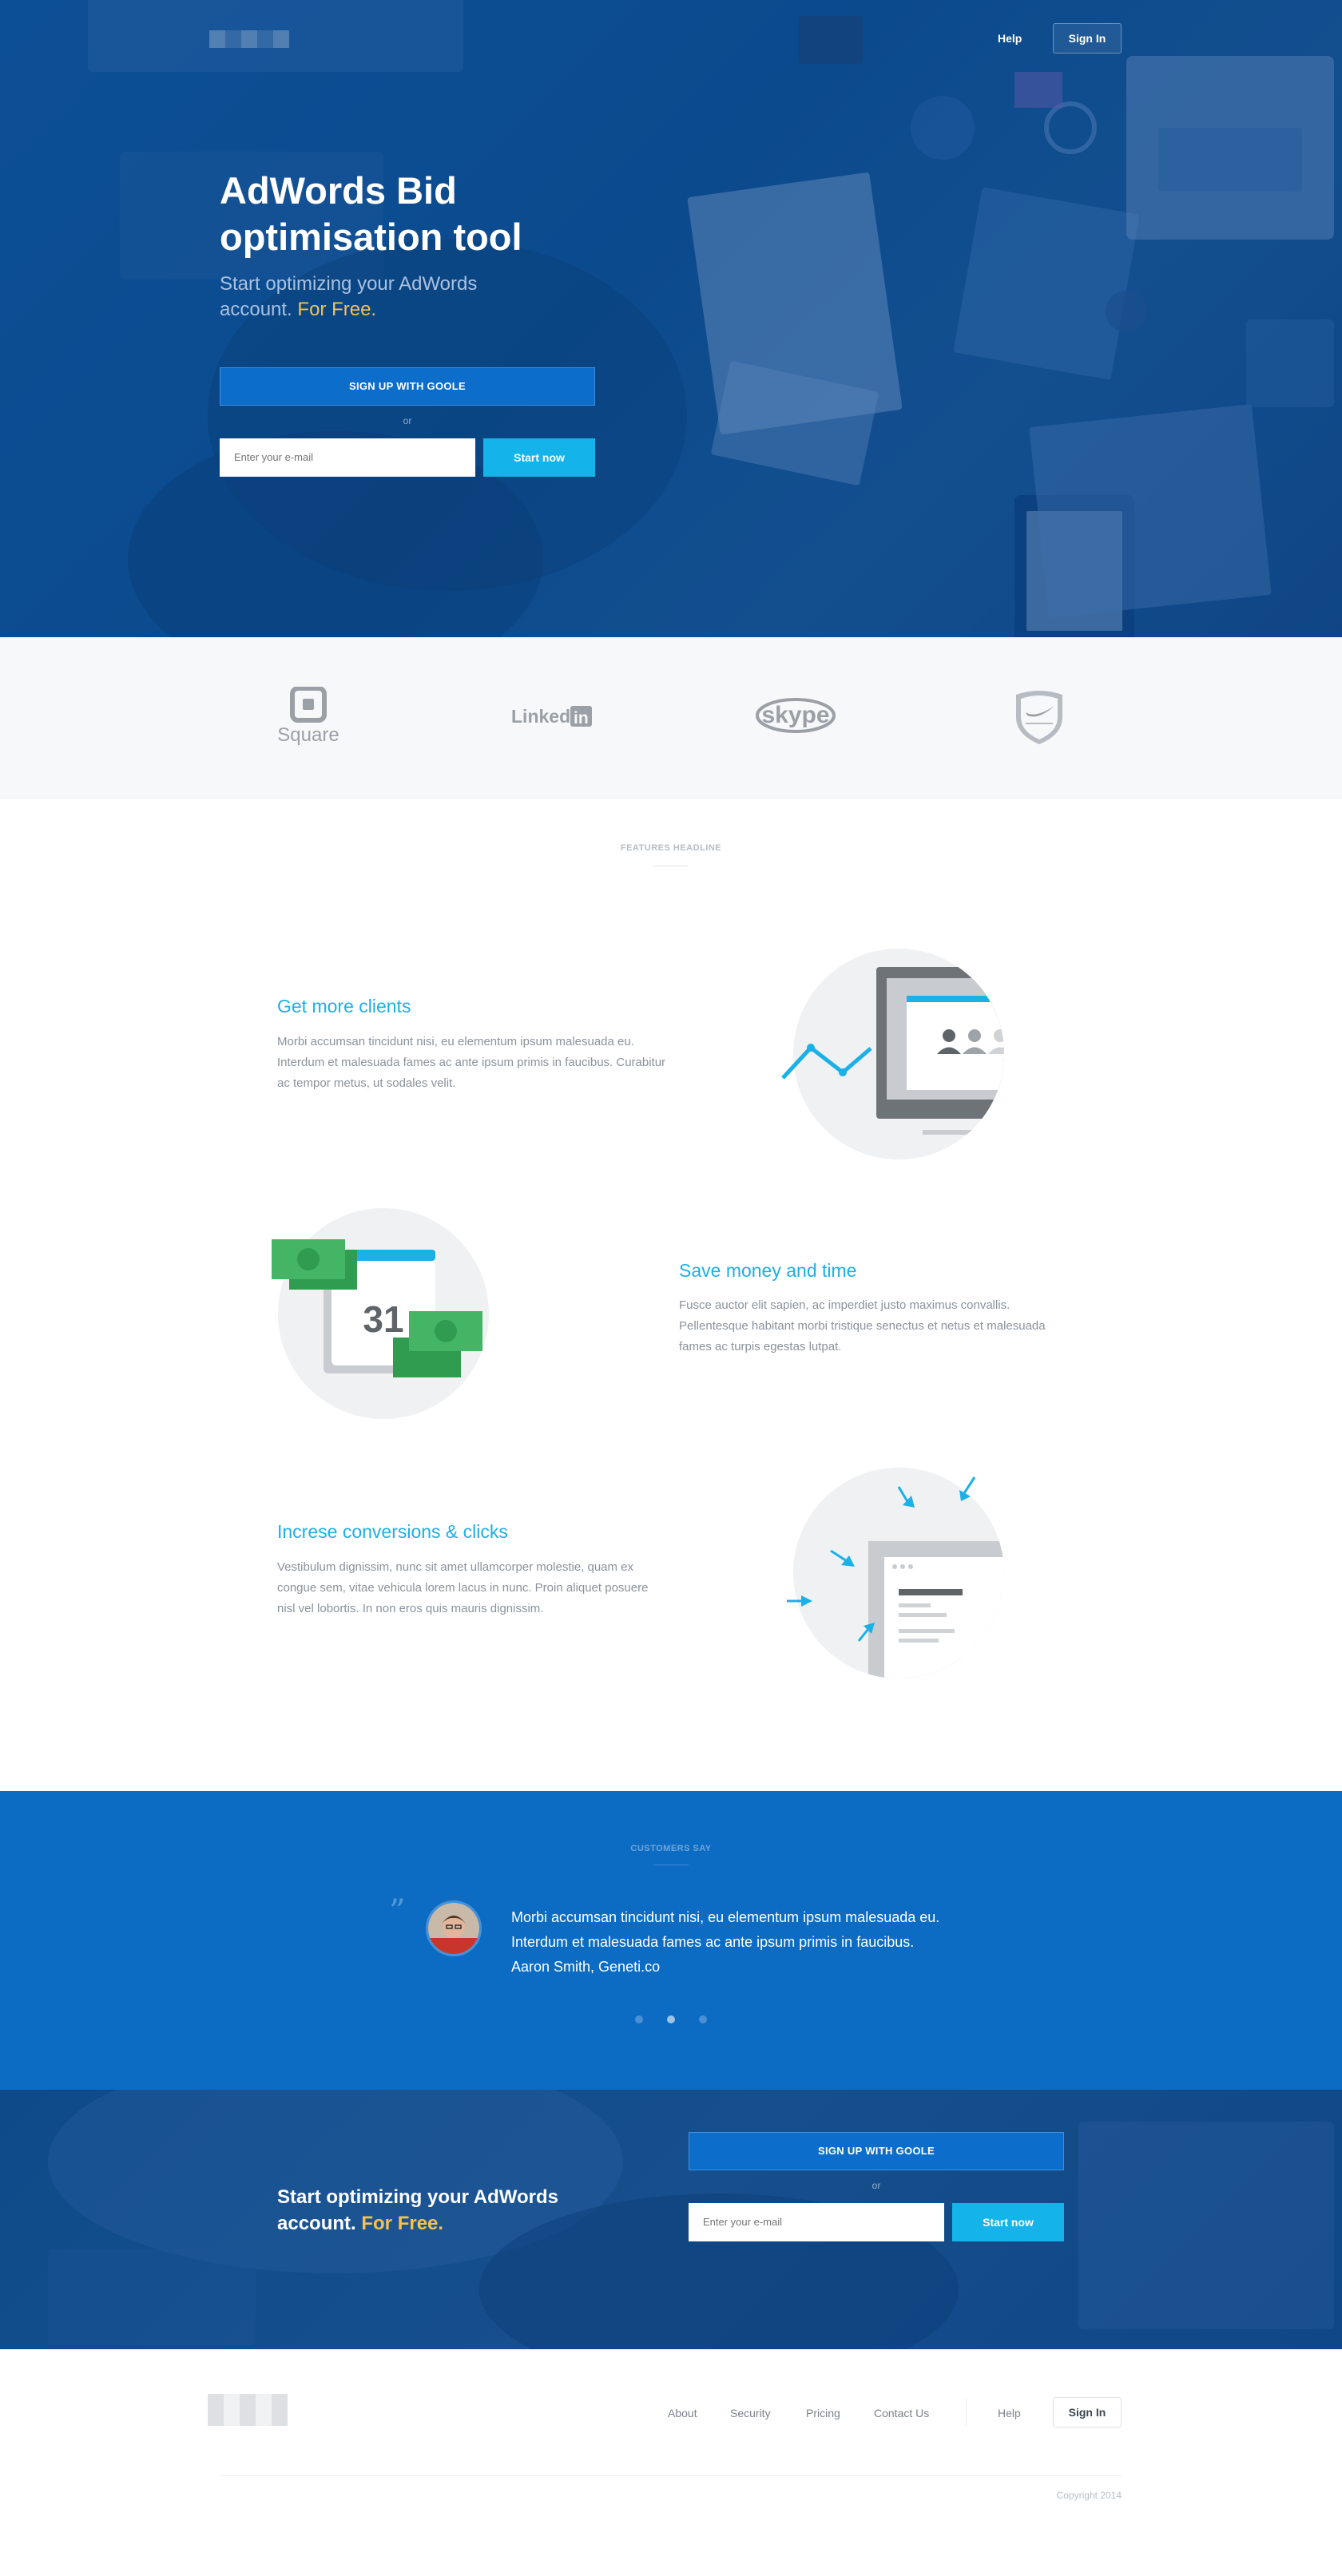 Image resolution: width=1342 pixels, height=2576 pixels. Describe the element at coordinates (682, 2413) in the screenshot. I see `footer-link-about: About` at that location.